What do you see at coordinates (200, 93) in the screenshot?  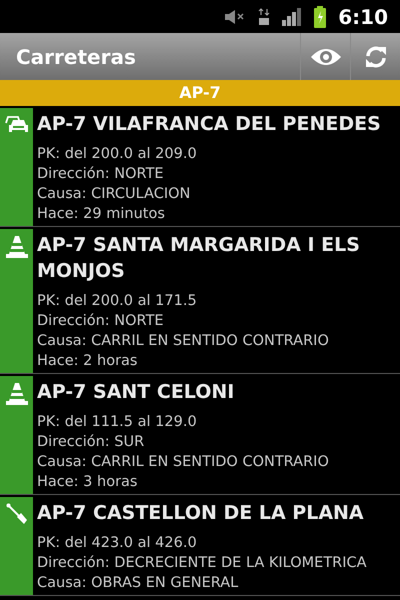 I see `section-header: AP-7` at bounding box center [200, 93].